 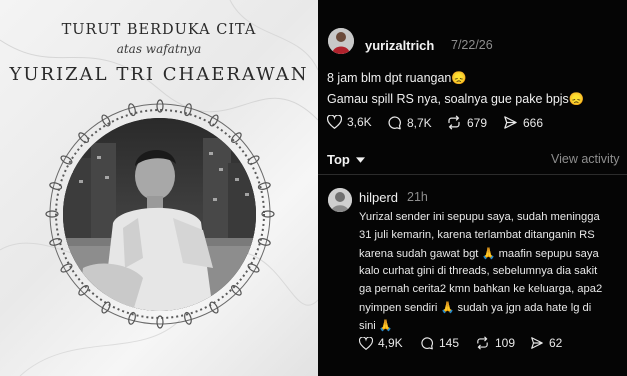 I want to click on comment-reply-button: 145, so click(x=439, y=343).